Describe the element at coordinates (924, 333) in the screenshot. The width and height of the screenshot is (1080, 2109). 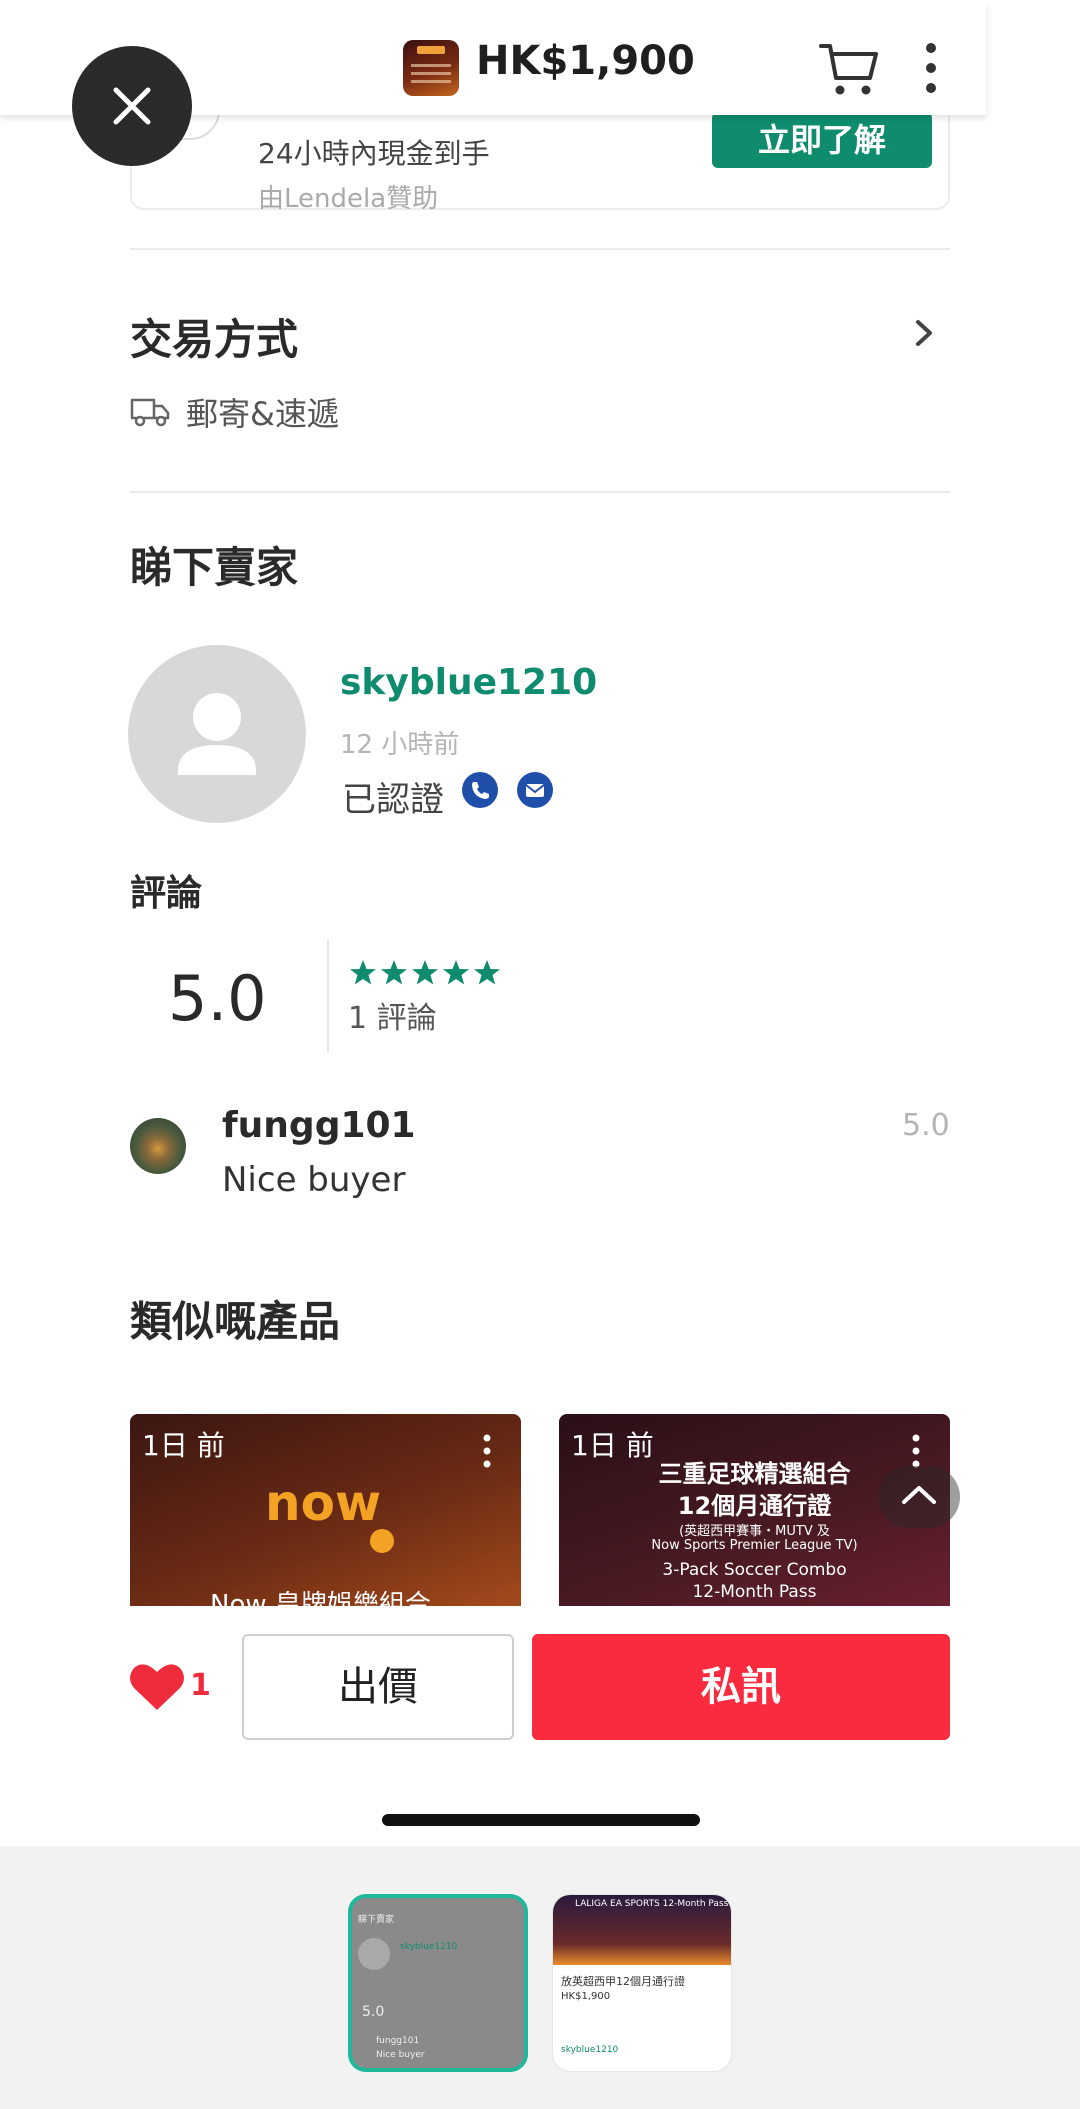
I see `chevron-right-icon` at that location.